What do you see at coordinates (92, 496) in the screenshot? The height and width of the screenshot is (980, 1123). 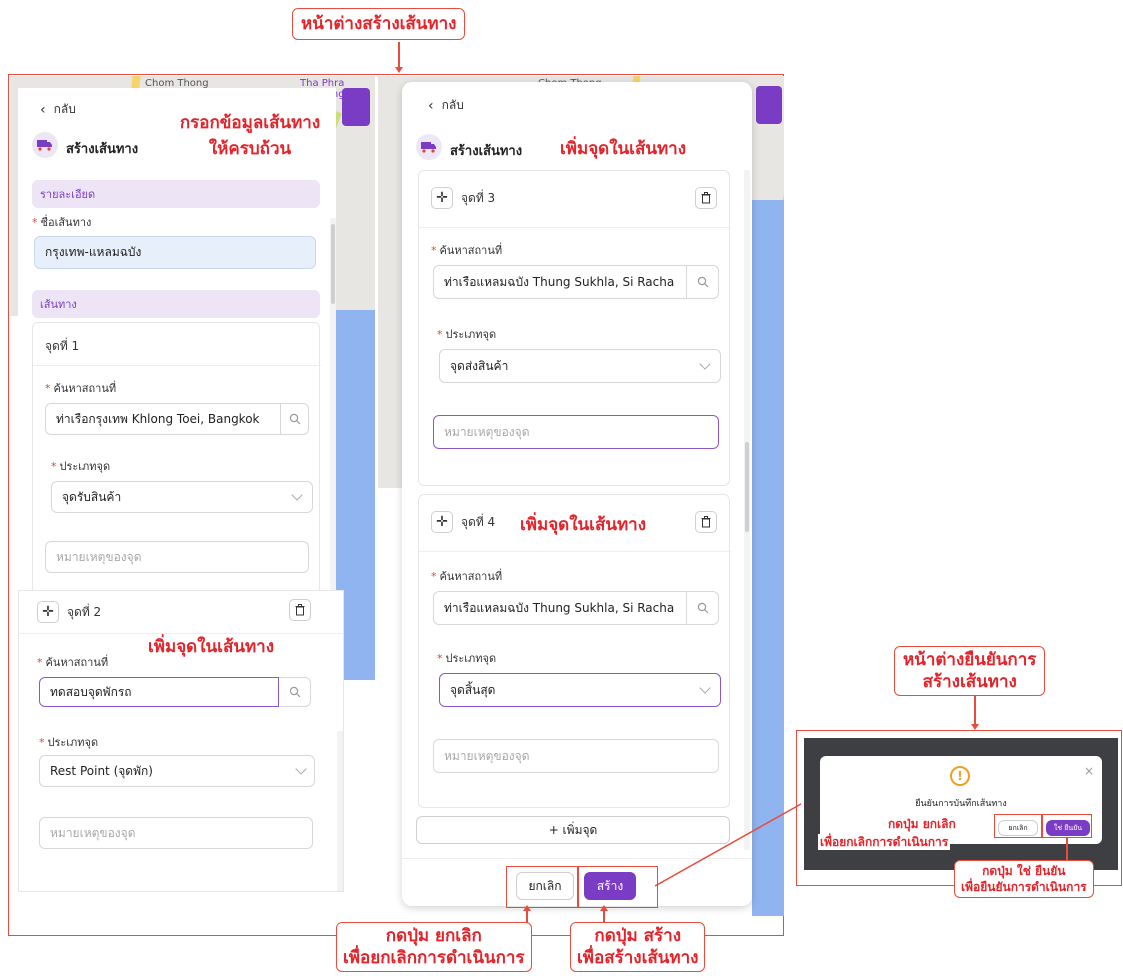 I see `point-1-type-value: จุดรับสินค้า` at bounding box center [92, 496].